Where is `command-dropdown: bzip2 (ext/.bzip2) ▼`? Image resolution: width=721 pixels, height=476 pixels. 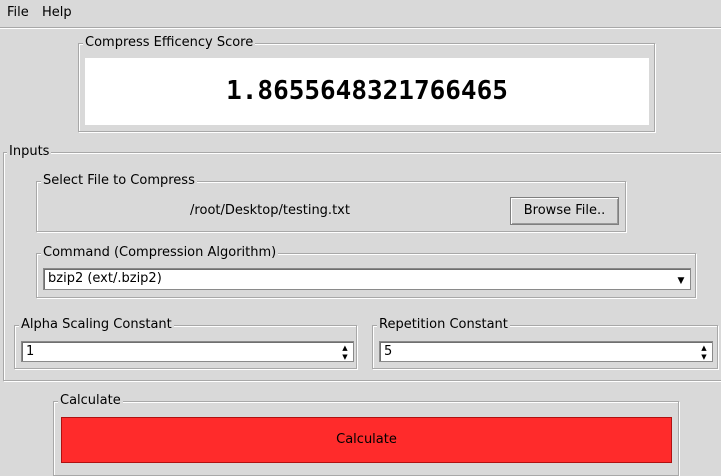 command-dropdown: bzip2 (ext/.bzip2) ▼ is located at coordinates (367, 279).